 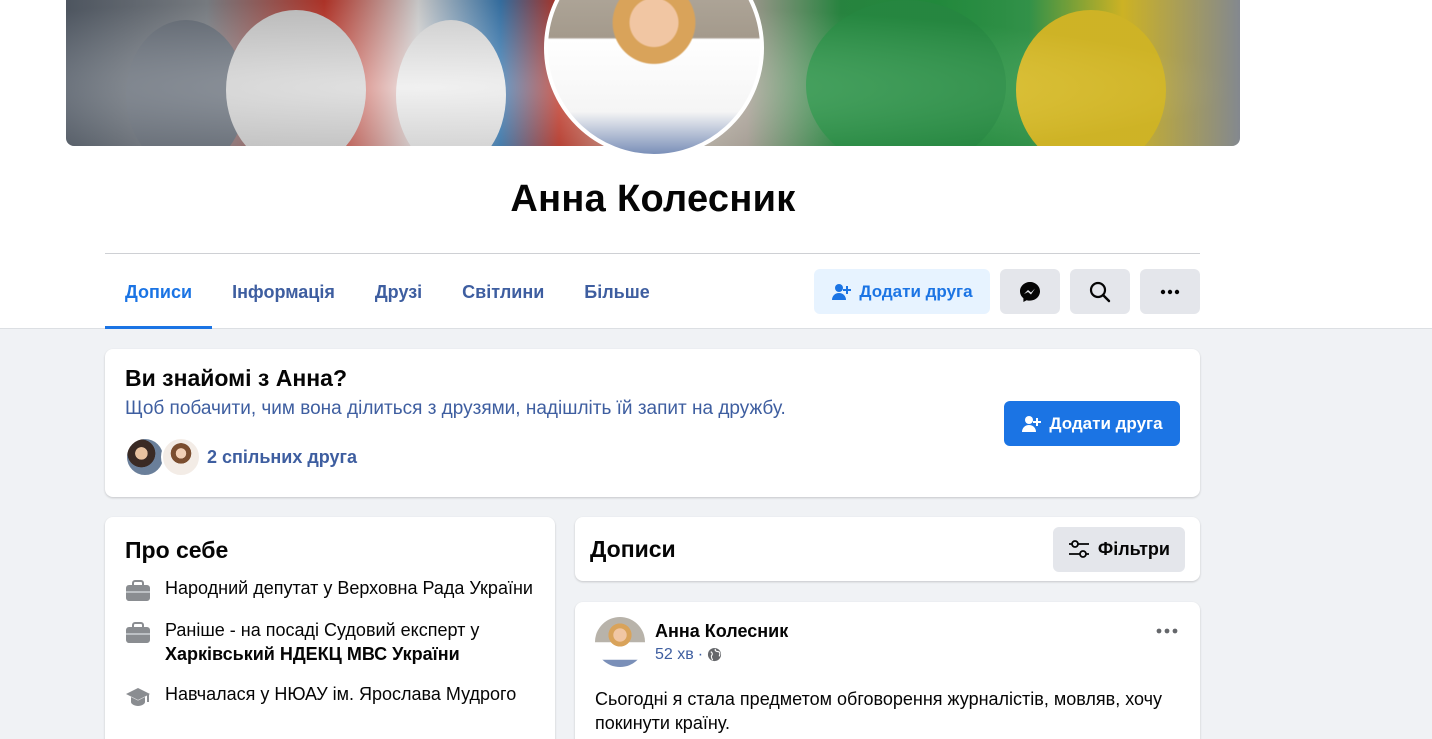 I want to click on add-friend-button: Додати друга, so click(x=902, y=291).